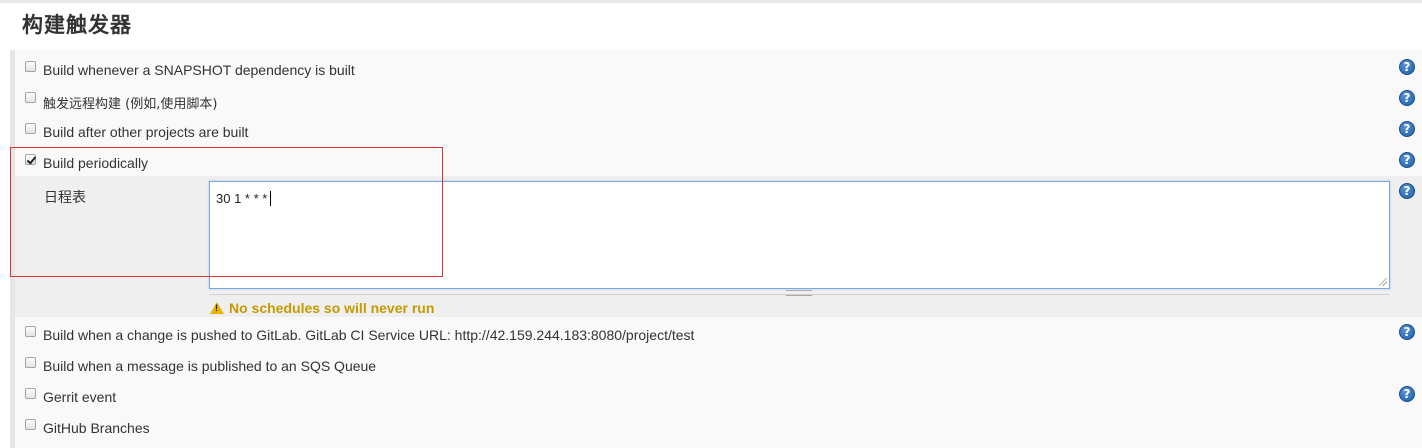  Describe the element at coordinates (130, 102) in the screenshot. I see `trigger-remote-label: 触发远程构建 (例如,使用脚本)` at that location.